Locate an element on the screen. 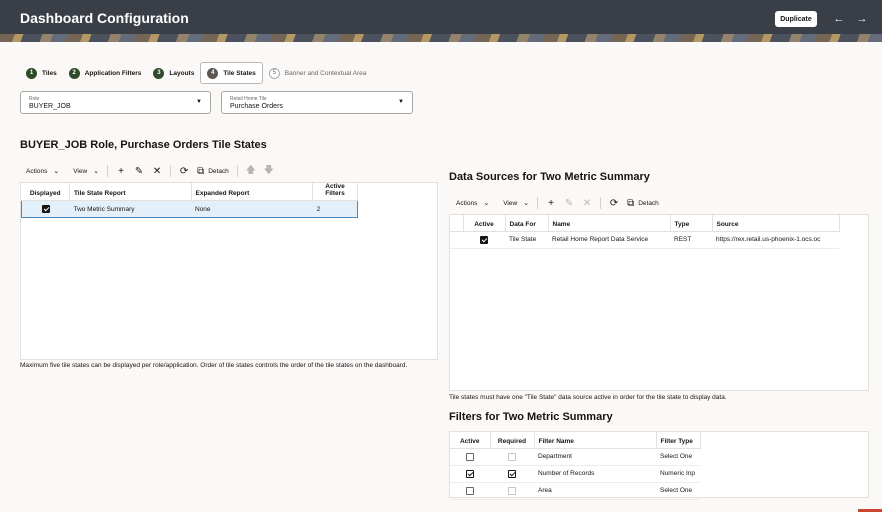 The image size is (882, 512). step-banner-contextual-area: 5 Banner and Contextual Area is located at coordinates (318, 73).